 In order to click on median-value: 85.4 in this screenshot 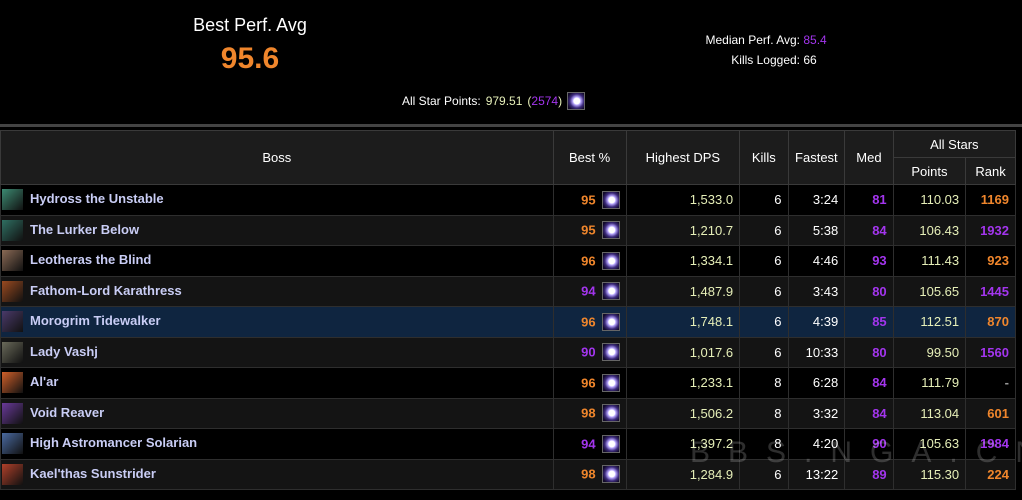, I will do `click(815, 40)`.